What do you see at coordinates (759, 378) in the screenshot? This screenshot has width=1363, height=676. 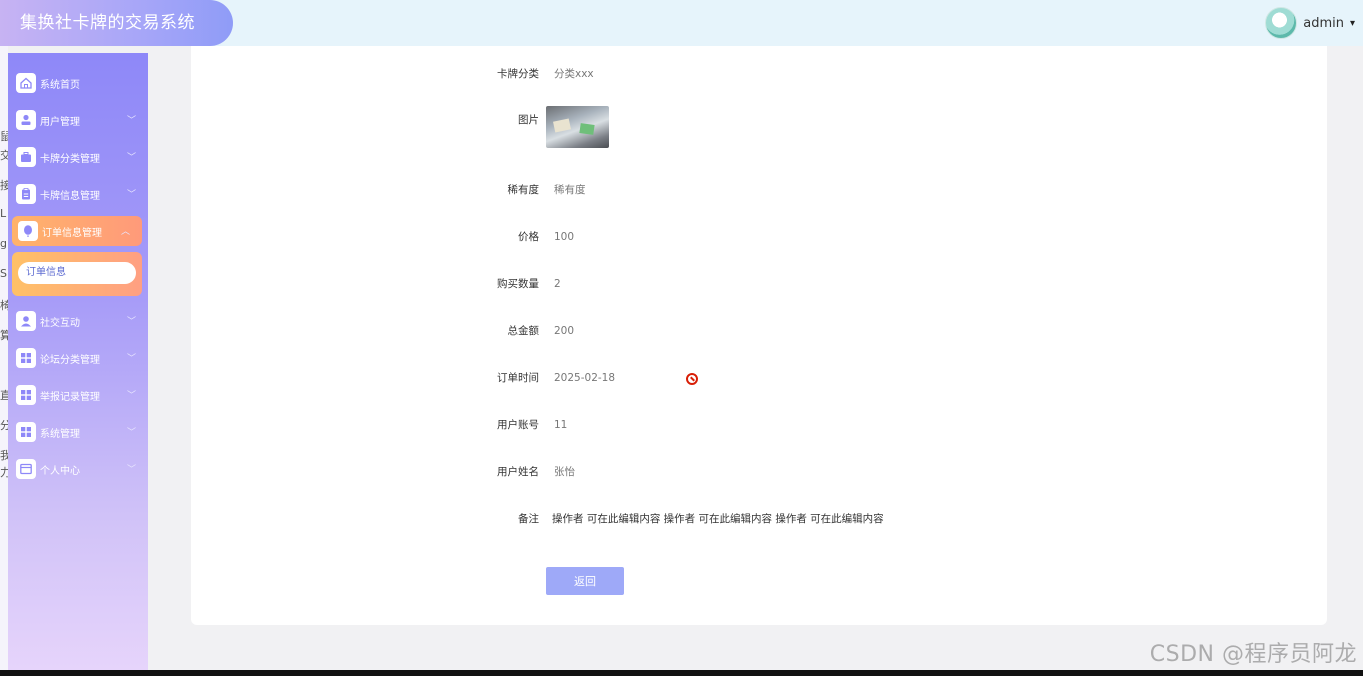 I see `field-order-time: 订单时间 2025-02-18` at bounding box center [759, 378].